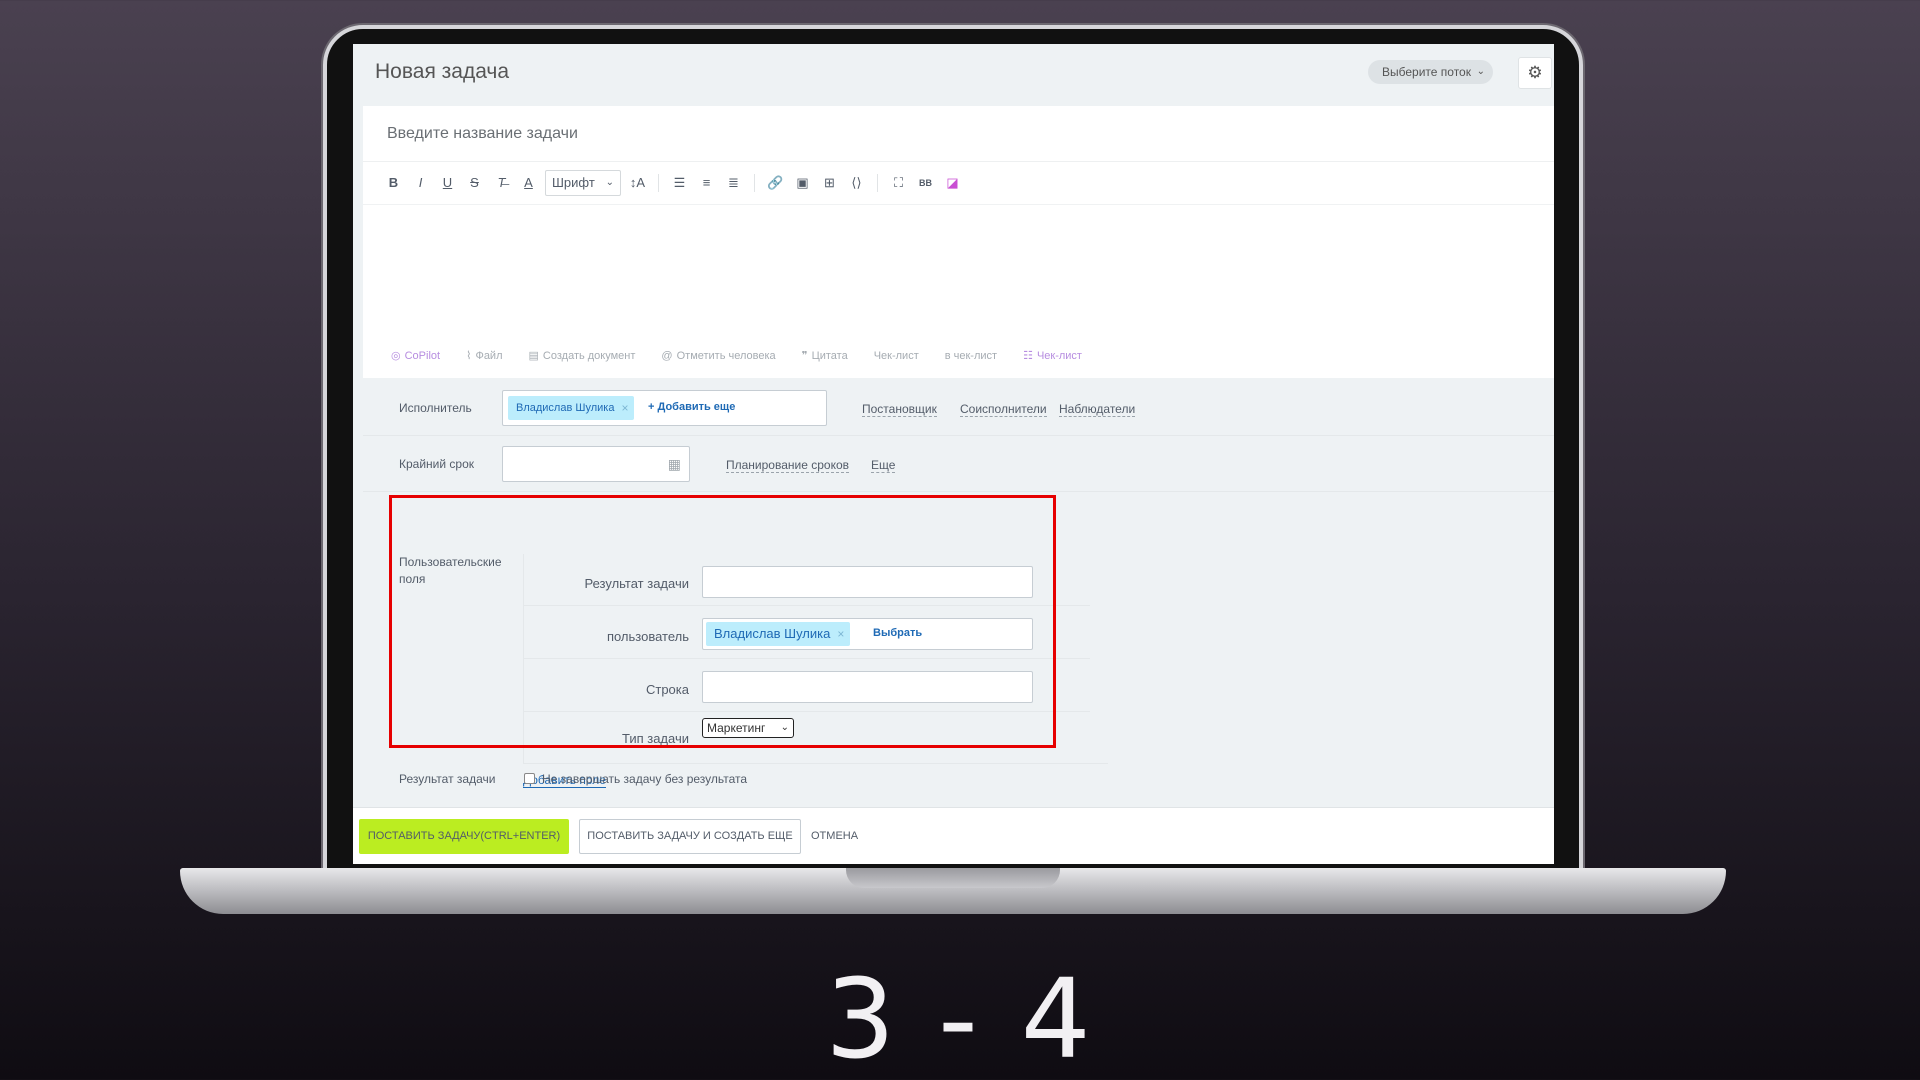 The image size is (1920, 1080). I want to click on strikethrough-icon: S, so click(474, 183).